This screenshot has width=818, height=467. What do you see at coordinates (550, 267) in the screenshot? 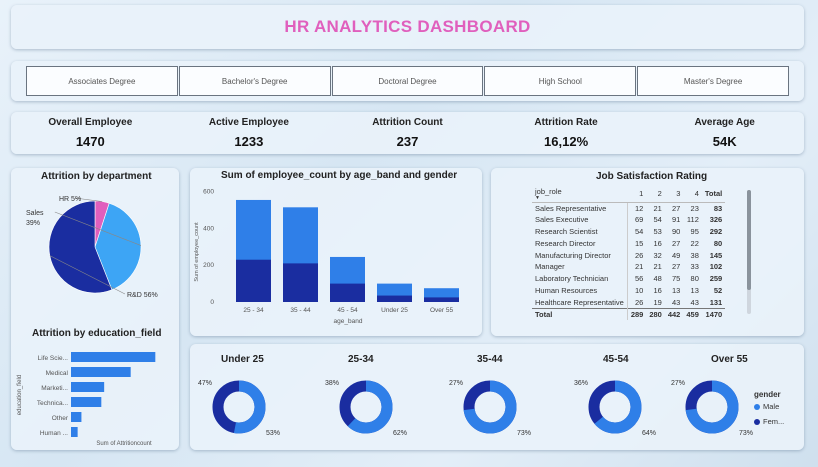
I see `matrix-job-role: Manager` at bounding box center [550, 267].